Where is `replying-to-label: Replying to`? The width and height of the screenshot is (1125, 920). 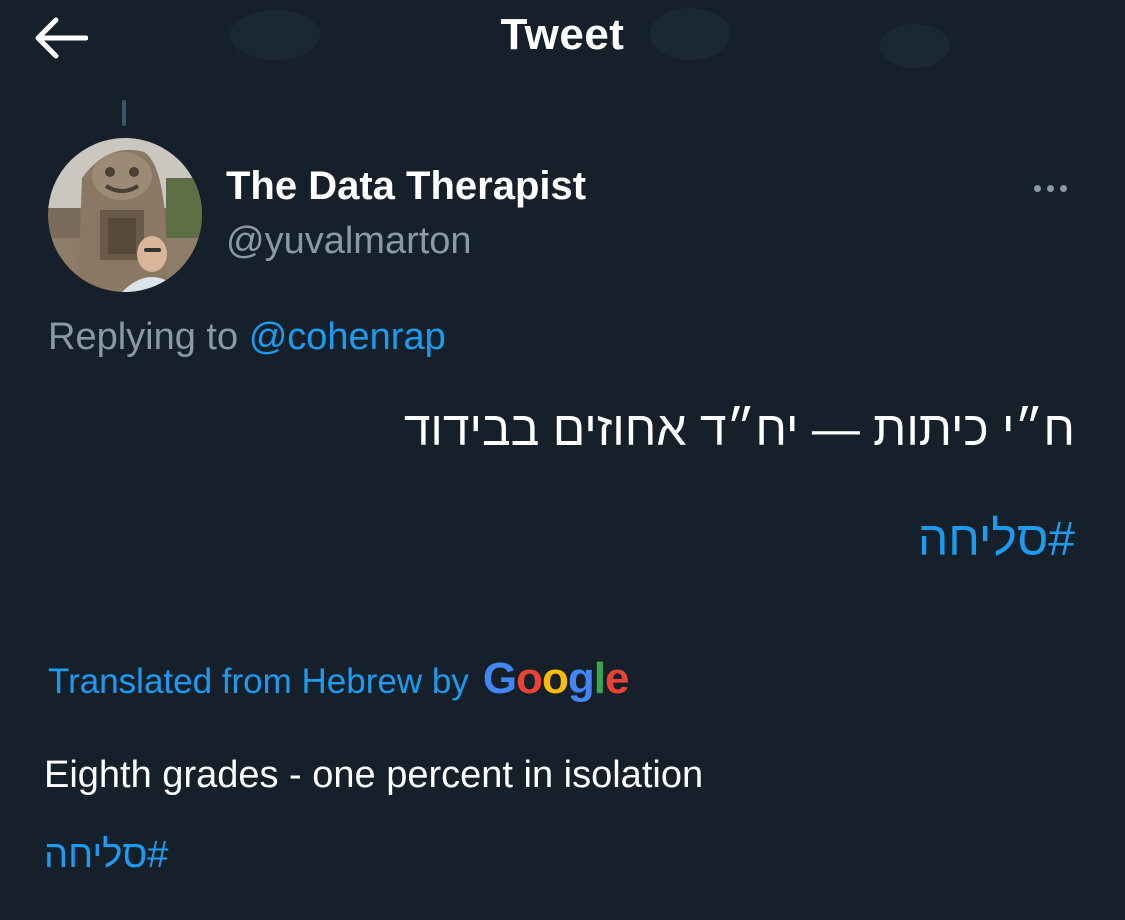
replying-to-label: Replying to is located at coordinates (143, 337).